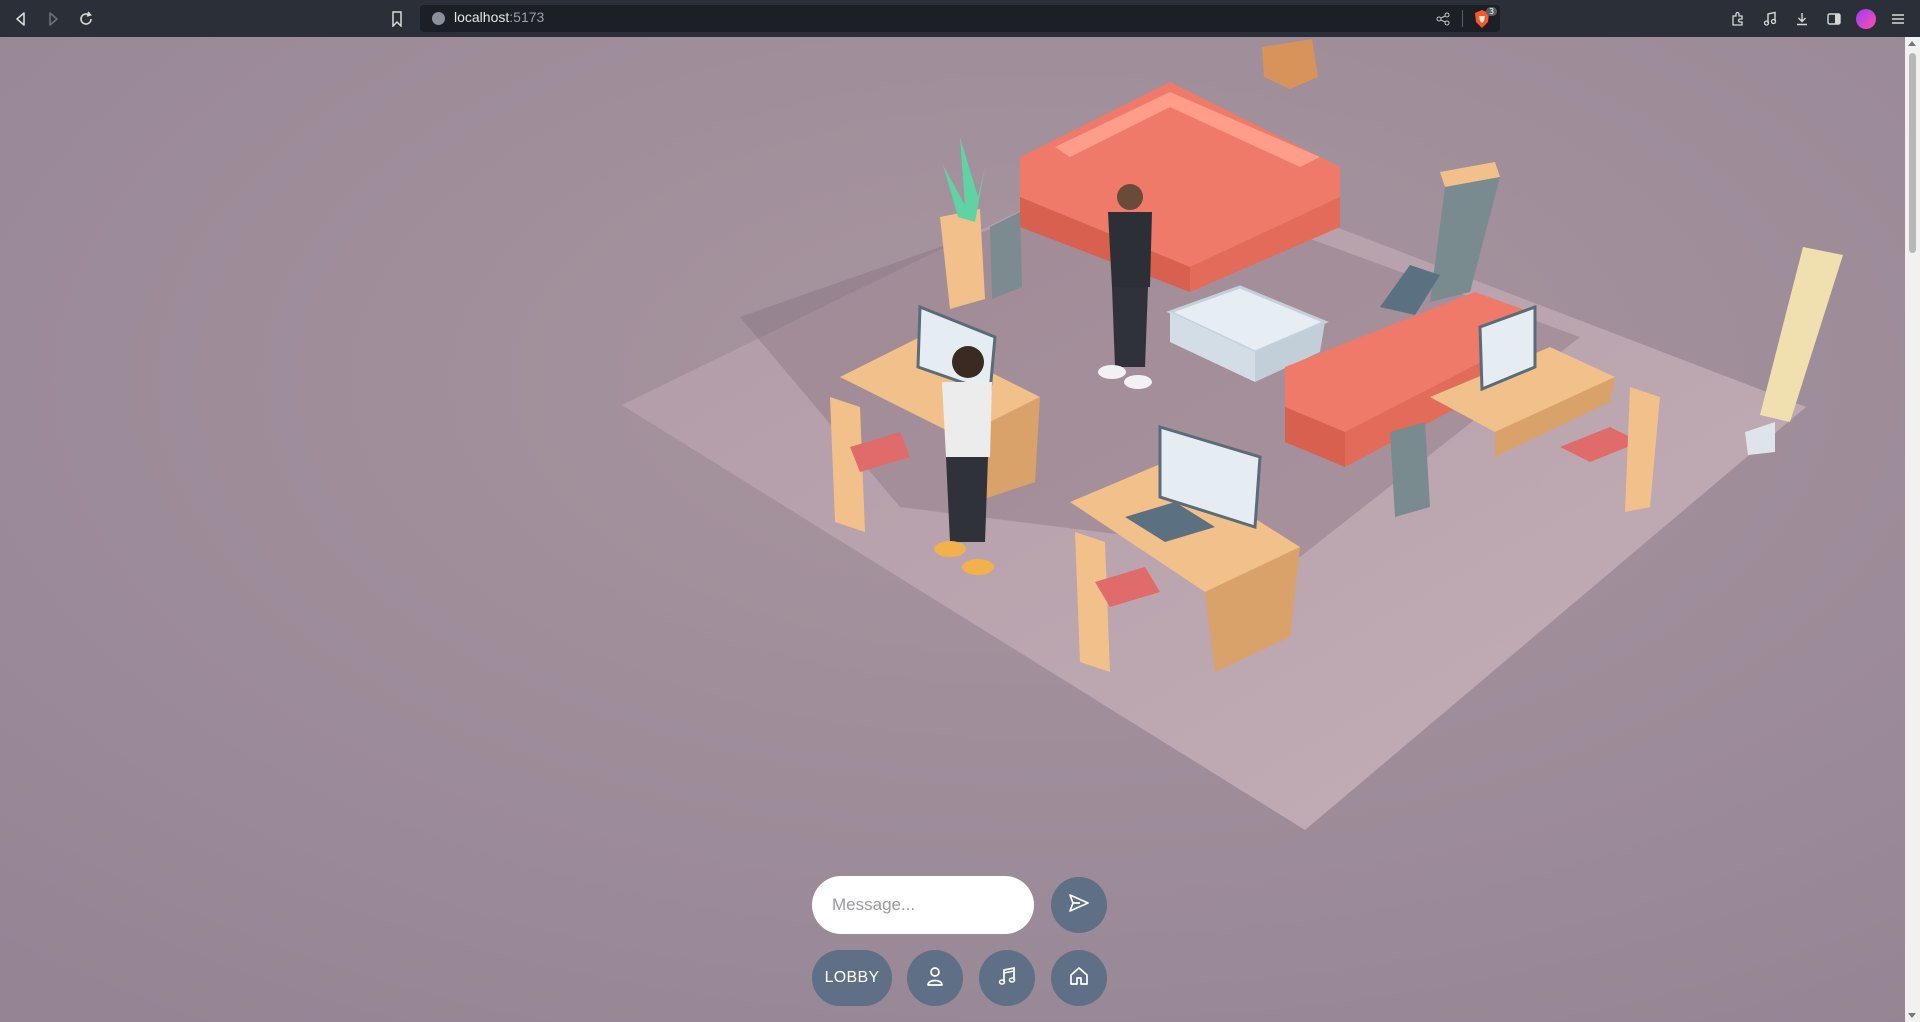 The image size is (1920, 1022). I want to click on avatar-button, so click(935, 978).